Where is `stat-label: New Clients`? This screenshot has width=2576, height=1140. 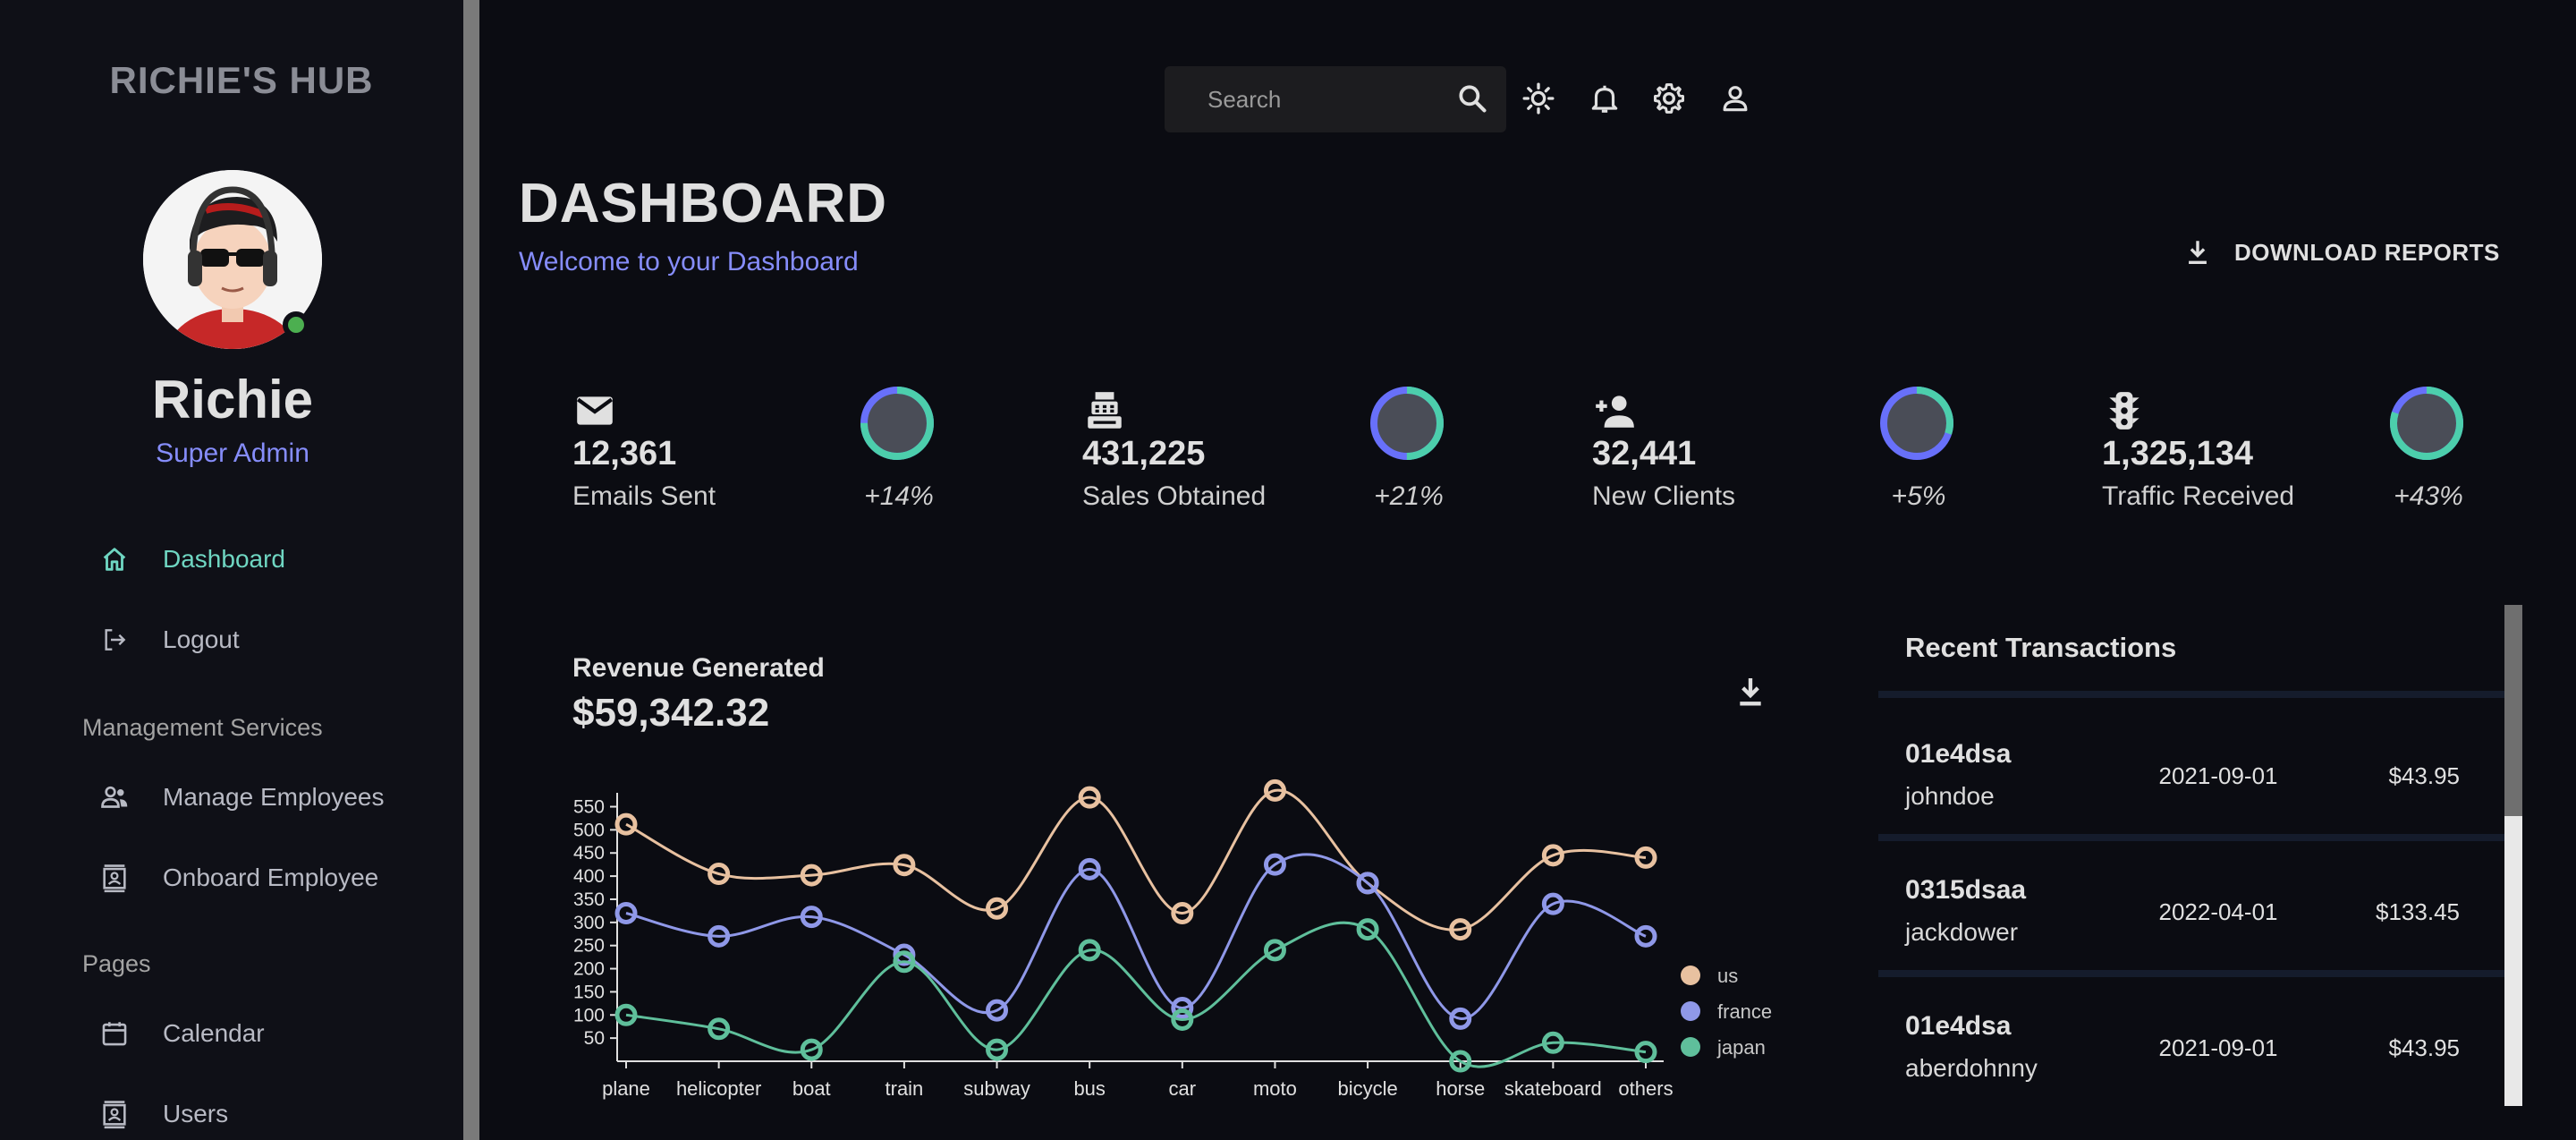
stat-label: New Clients is located at coordinates (1664, 496).